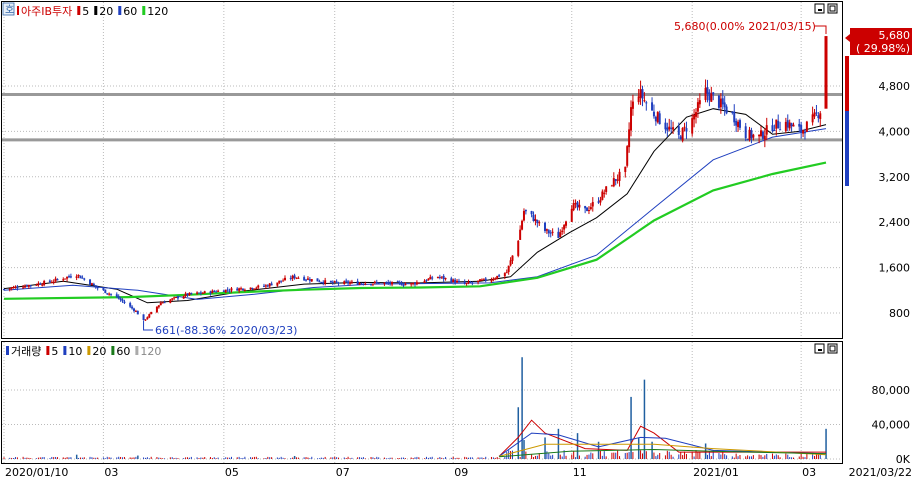 Image resolution: width=913 pixels, height=480 pixels. I want to click on volume-maximize-button, so click(832, 348).